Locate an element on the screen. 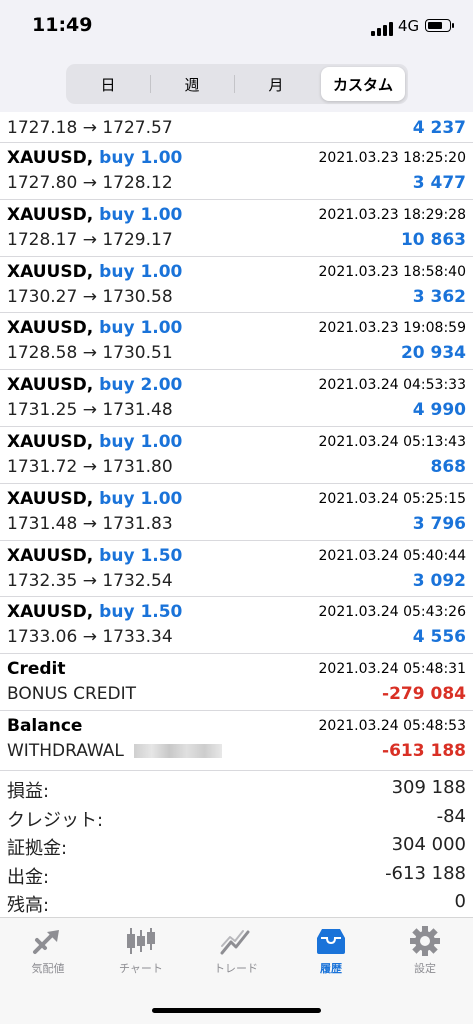 The width and height of the screenshot is (473, 1024). summary-credit: クレジット: -84 is located at coordinates (236, 818).